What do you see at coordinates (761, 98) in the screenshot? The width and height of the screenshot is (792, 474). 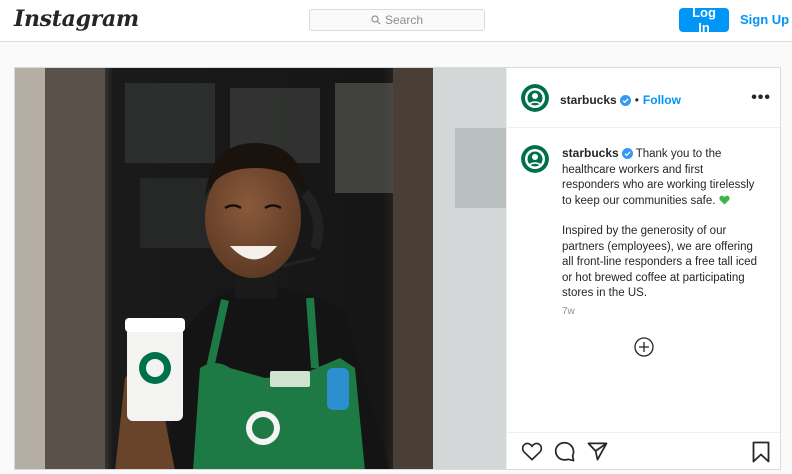 I see `more-options-icon: •••` at bounding box center [761, 98].